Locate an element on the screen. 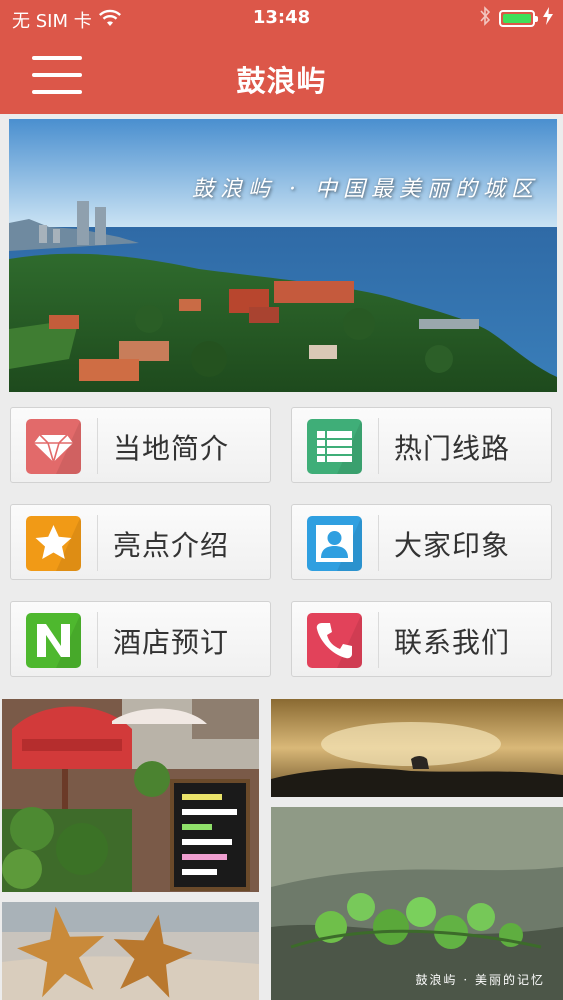  battery-level is located at coordinates (517, 18).